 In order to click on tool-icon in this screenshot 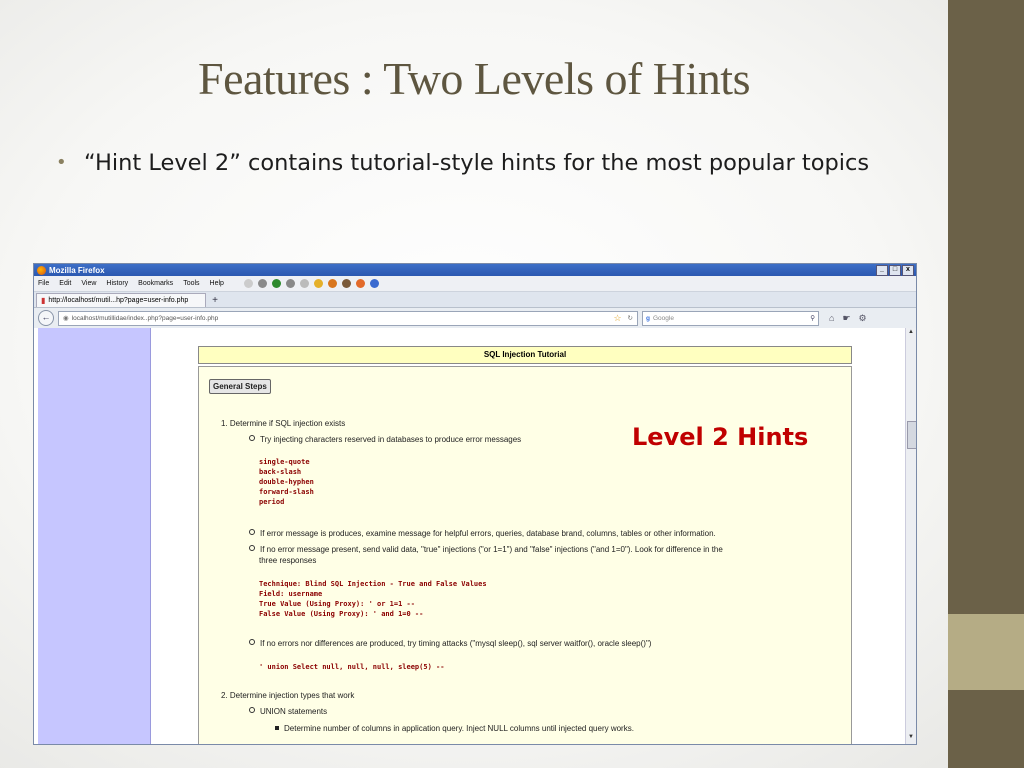, I will do `click(374, 283)`.